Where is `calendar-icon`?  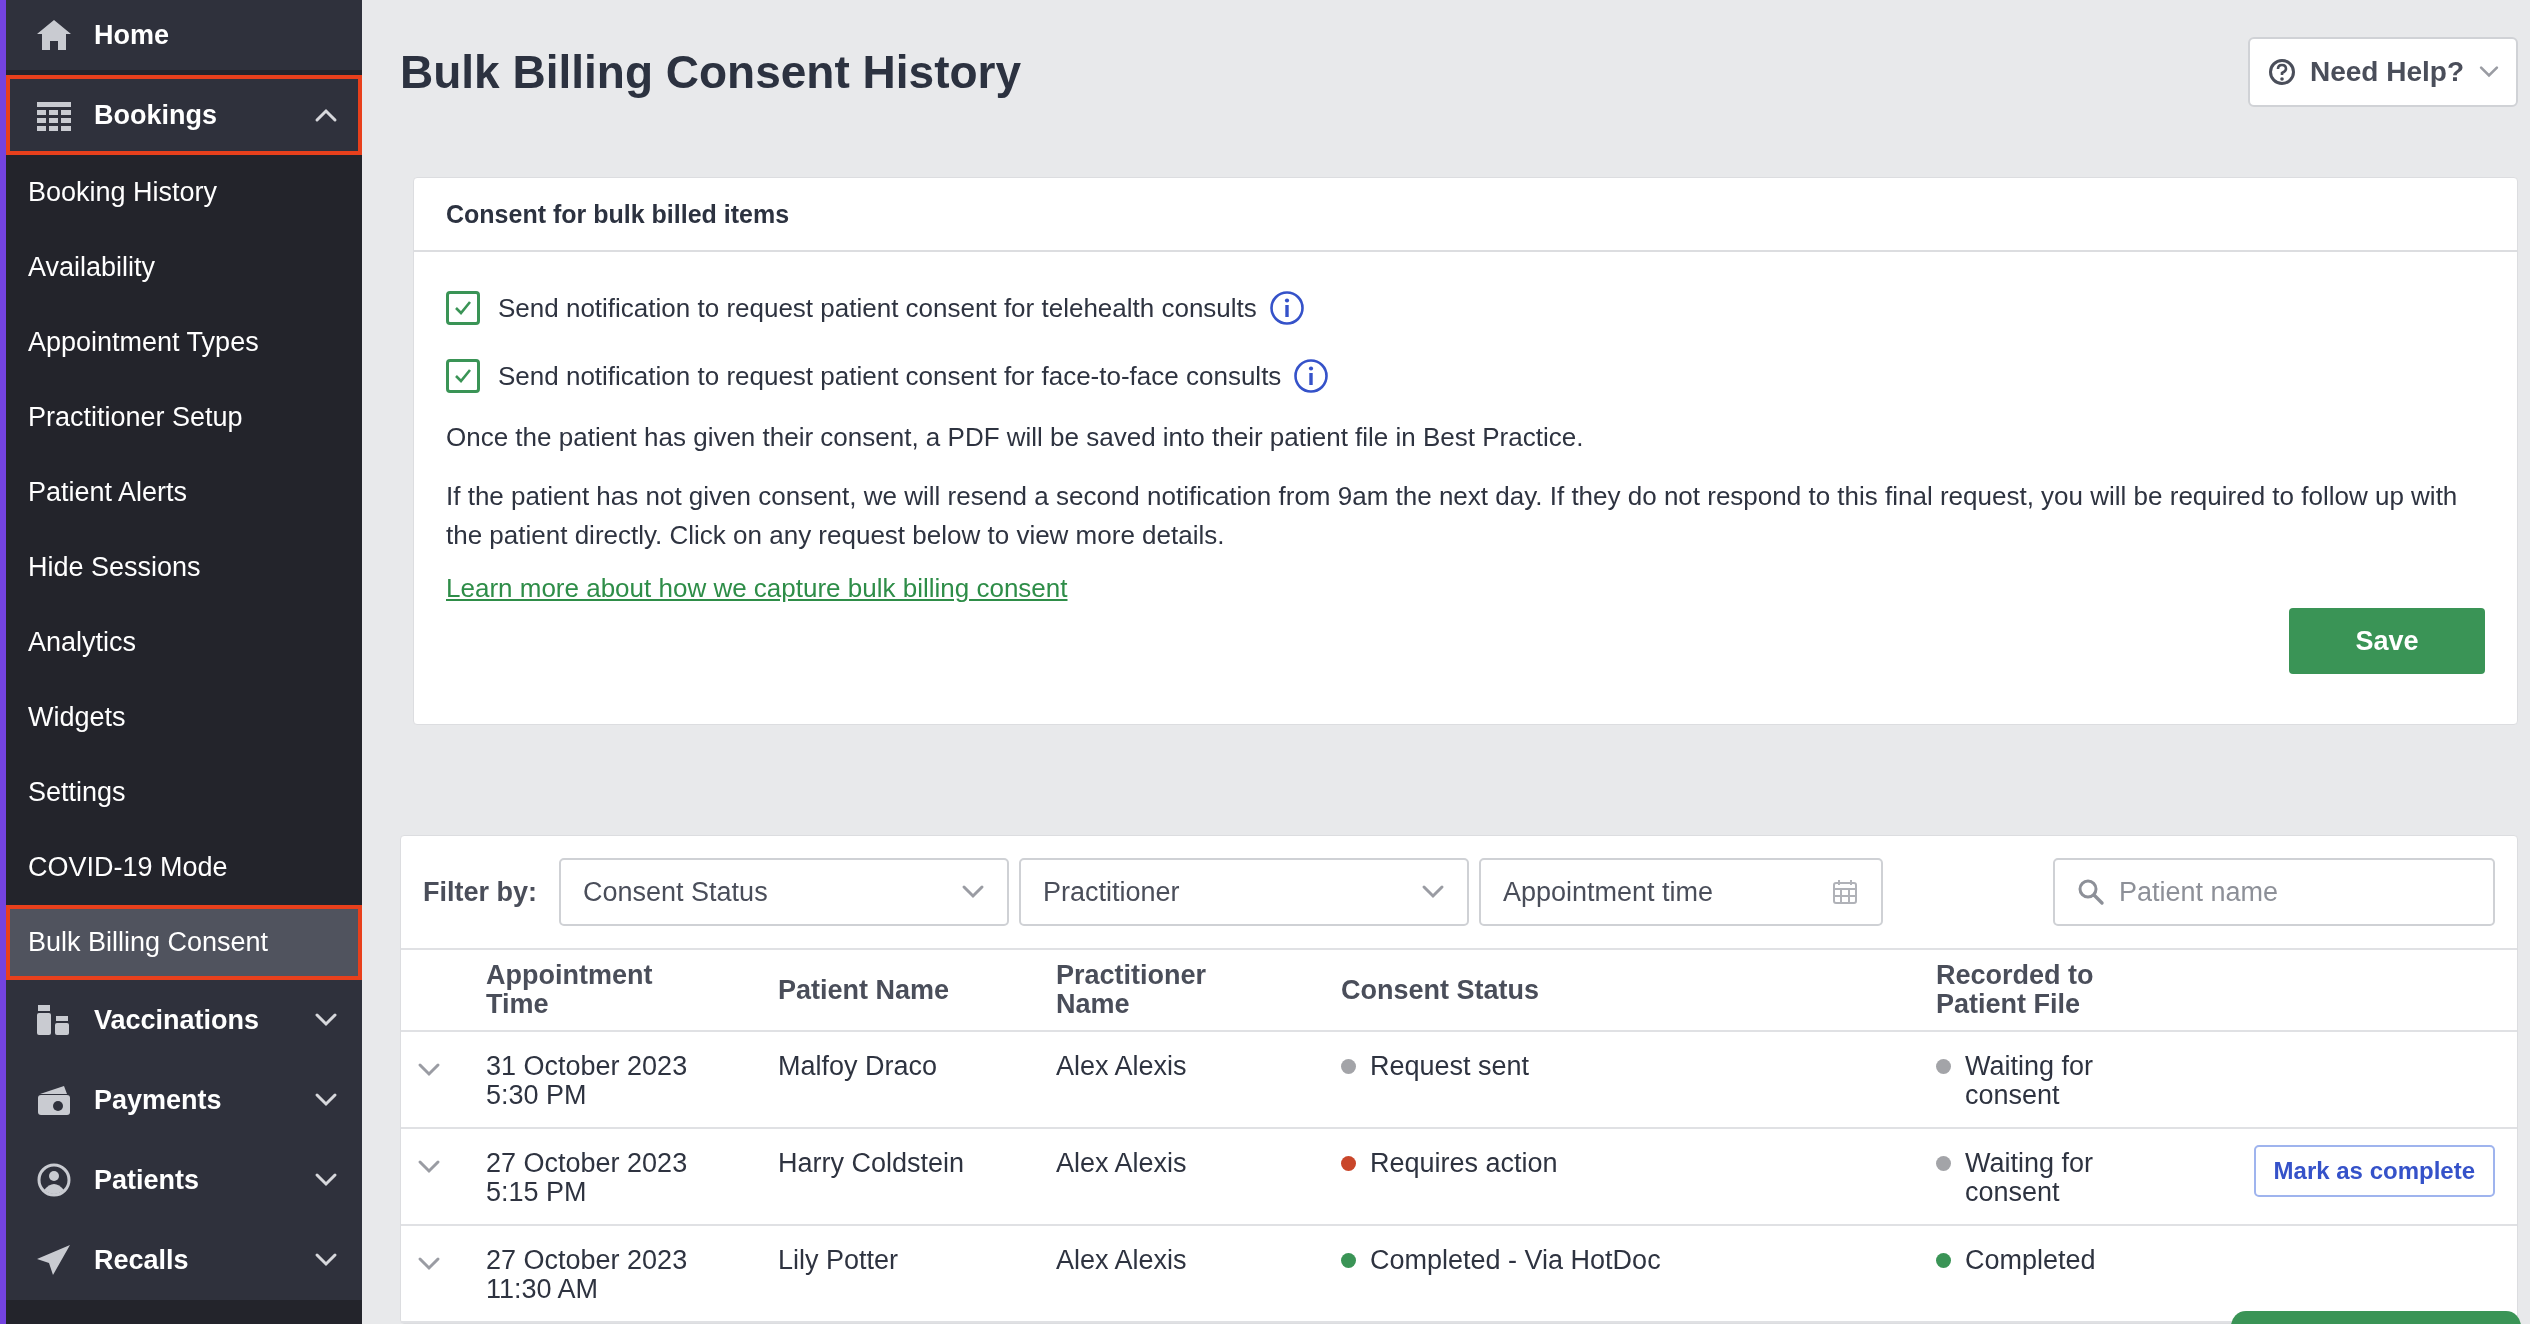
calendar-icon is located at coordinates (1845, 892).